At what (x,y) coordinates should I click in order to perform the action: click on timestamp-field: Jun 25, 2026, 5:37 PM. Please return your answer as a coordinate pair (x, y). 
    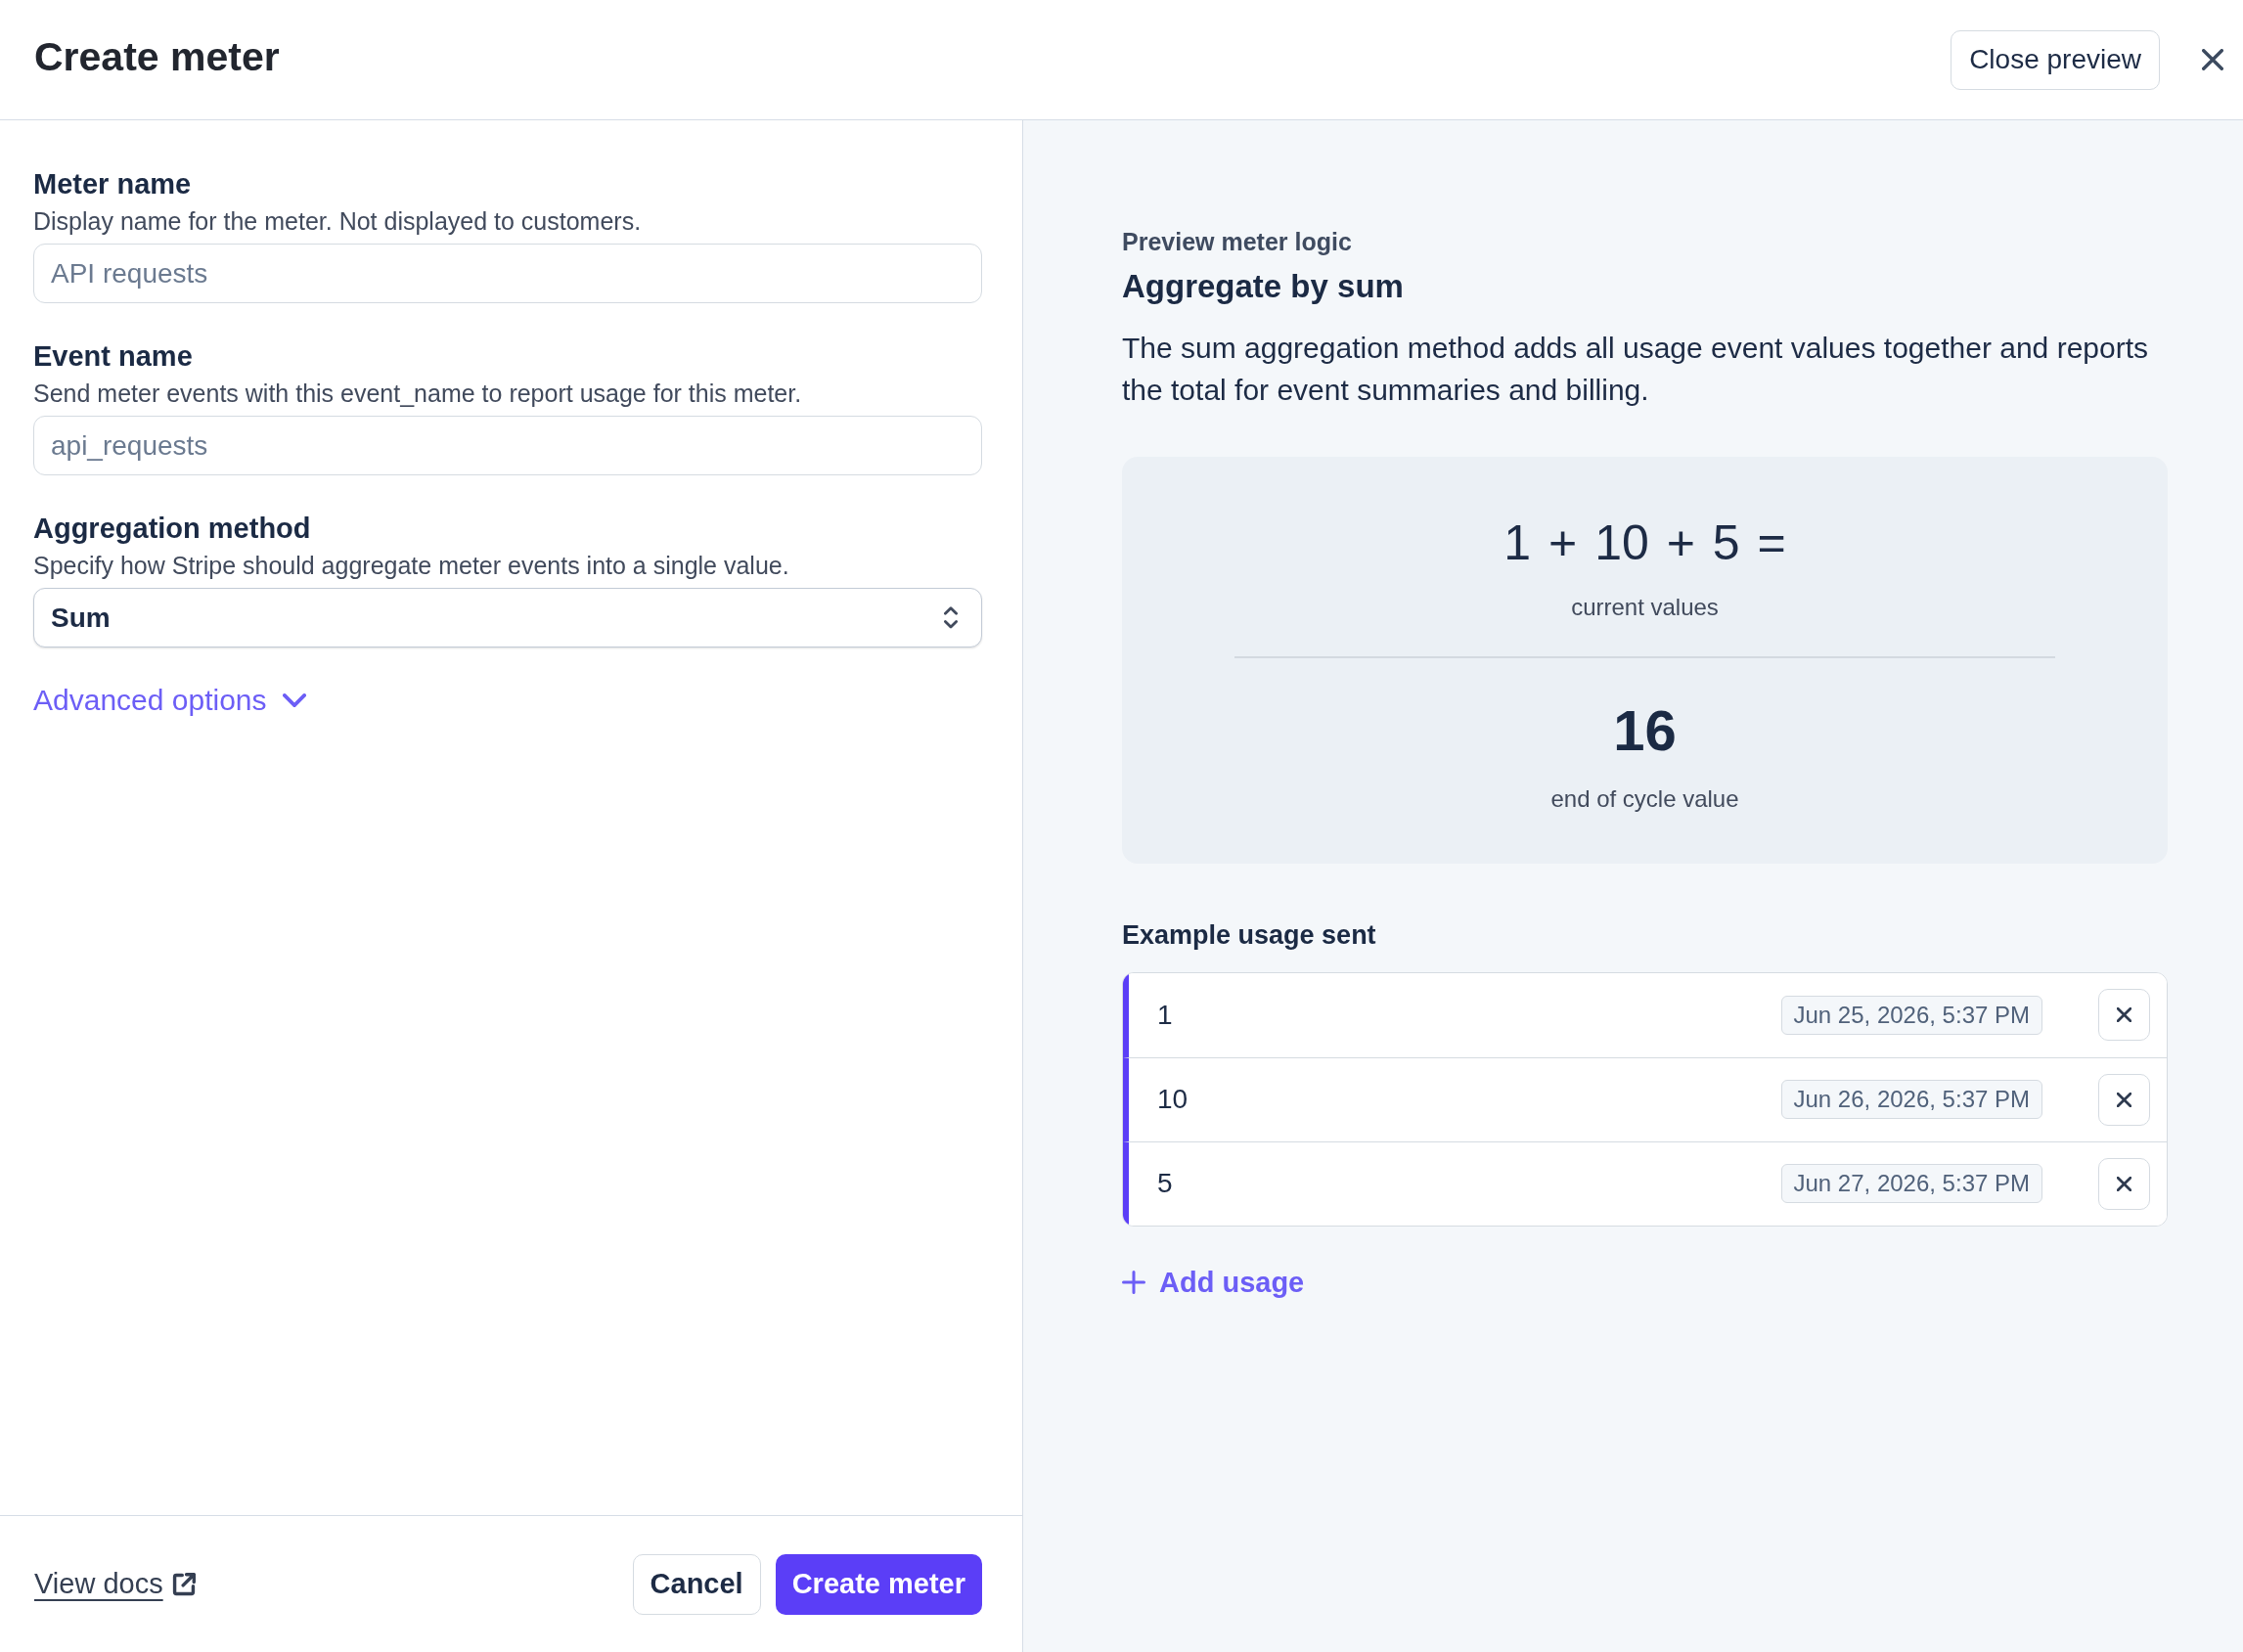
    Looking at the image, I should click on (1911, 1015).